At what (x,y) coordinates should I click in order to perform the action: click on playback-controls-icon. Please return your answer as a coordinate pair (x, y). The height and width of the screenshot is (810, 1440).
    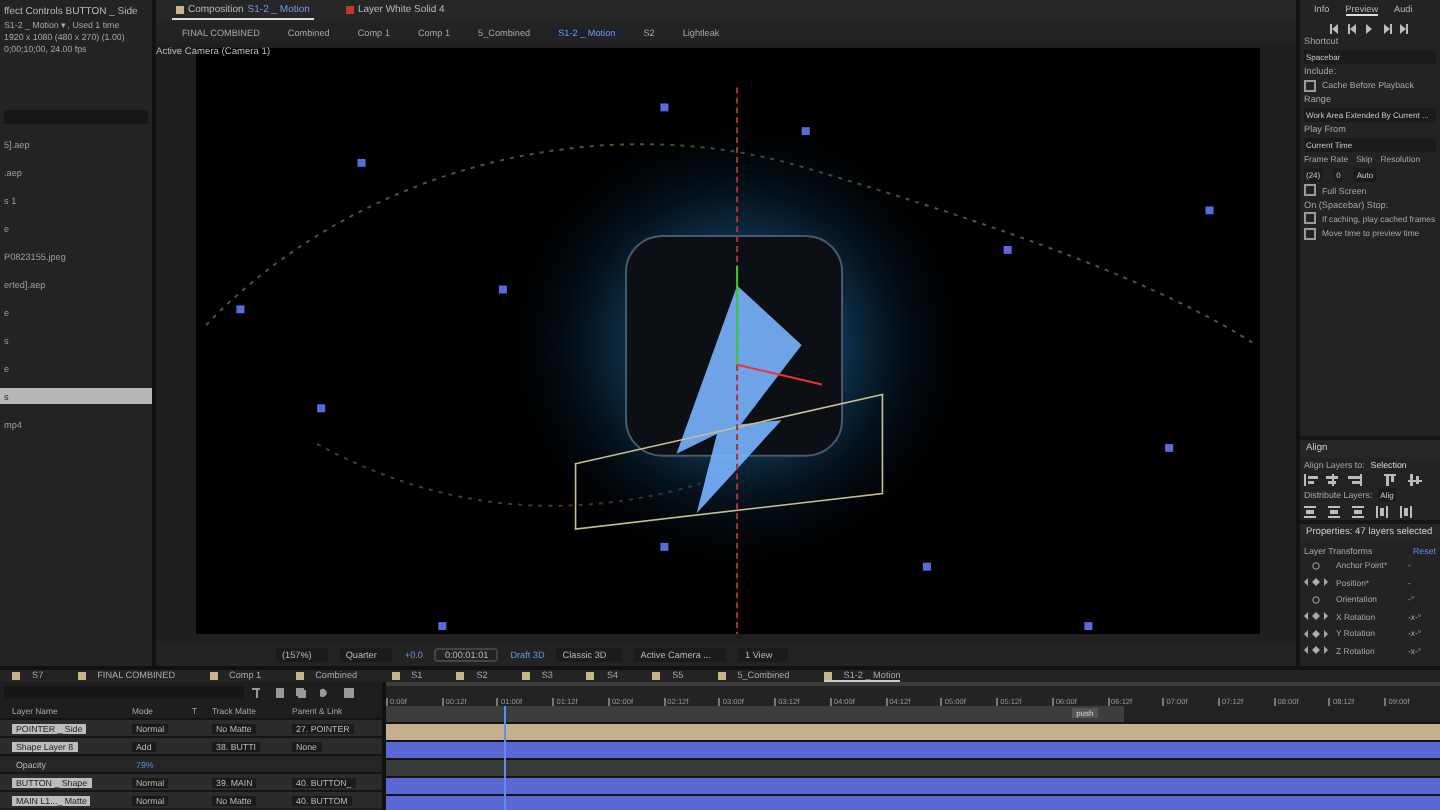
    Looking at the image, I should click on (1370, 28).